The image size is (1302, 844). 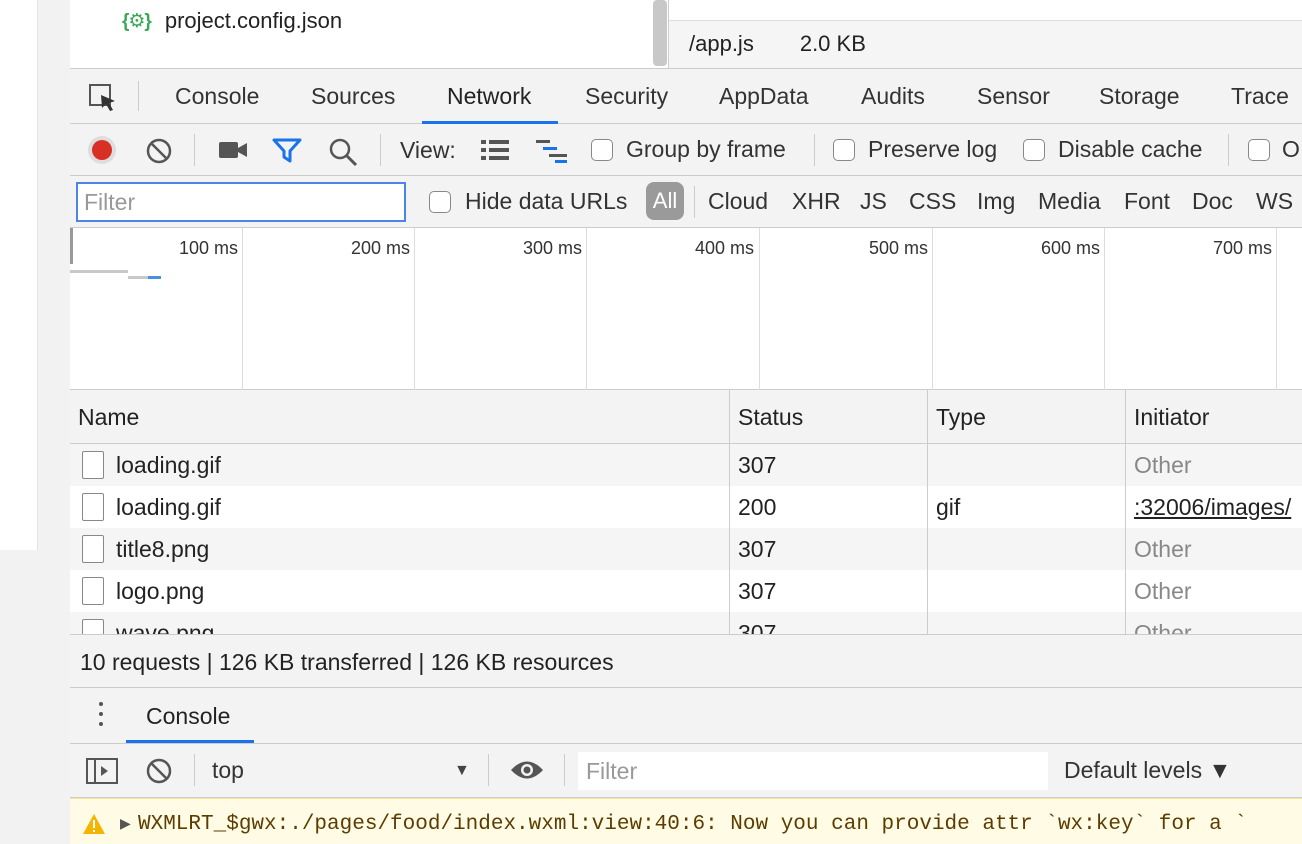 What do you see at coordinates (660, 33) in the screenshot?
I see `file-tree-scrollbar` at bounding box center [660, 33].